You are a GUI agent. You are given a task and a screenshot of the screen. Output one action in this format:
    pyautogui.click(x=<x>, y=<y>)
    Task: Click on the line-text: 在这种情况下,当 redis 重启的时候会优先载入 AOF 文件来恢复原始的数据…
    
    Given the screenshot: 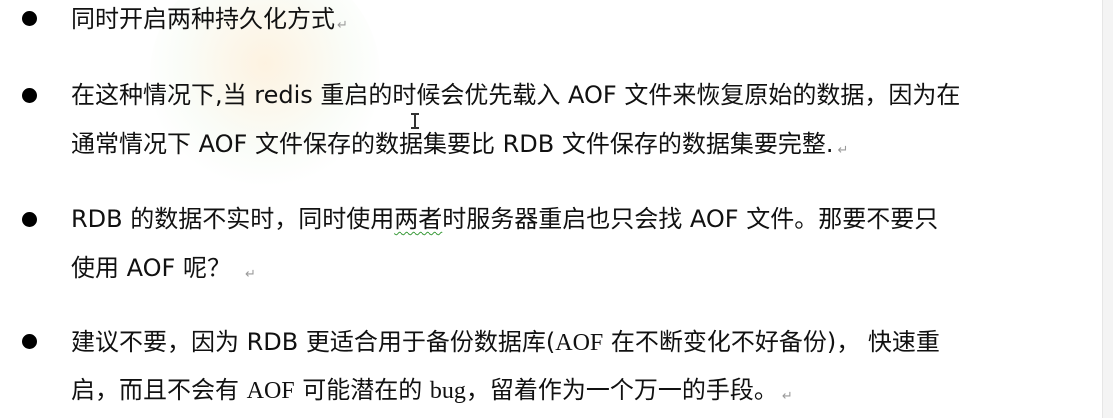 What is the action you would take?
    pyautogui.click(x=516, y=95)
    